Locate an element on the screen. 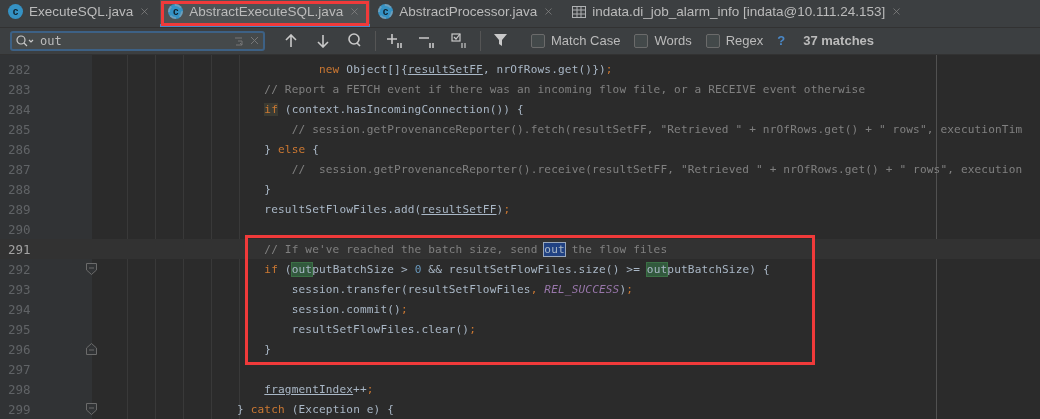  code-line: if (outputBatchSize > 0 && resultSetFlowFiles.size() >= outputBatchSize) { is located at coordinates (516, 269).